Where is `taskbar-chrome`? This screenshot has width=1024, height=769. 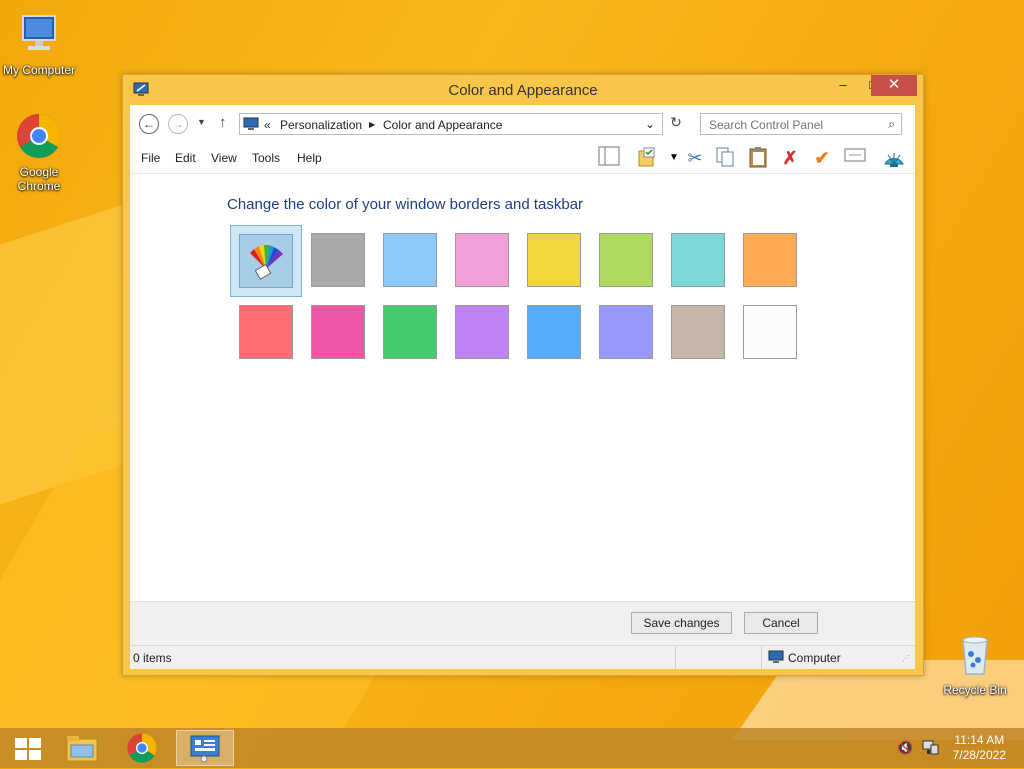 taskbar-chrome is located at coordinates (142, 748).